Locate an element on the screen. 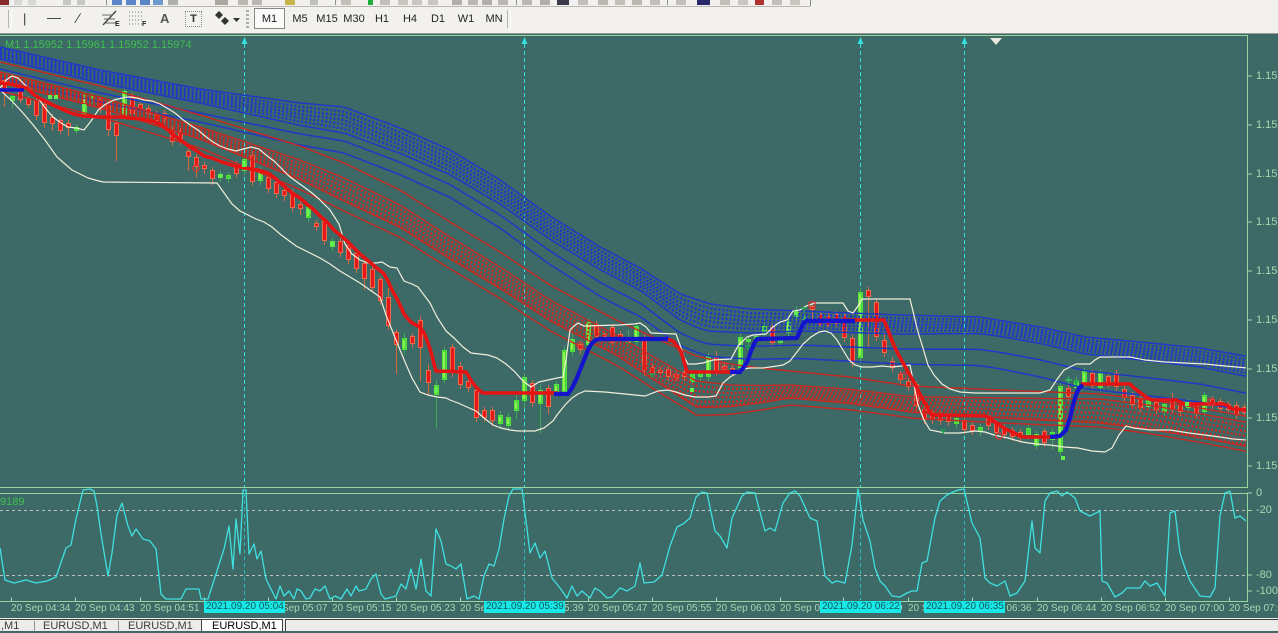  svg-text: 9189 is located at coordinates (12, 502).